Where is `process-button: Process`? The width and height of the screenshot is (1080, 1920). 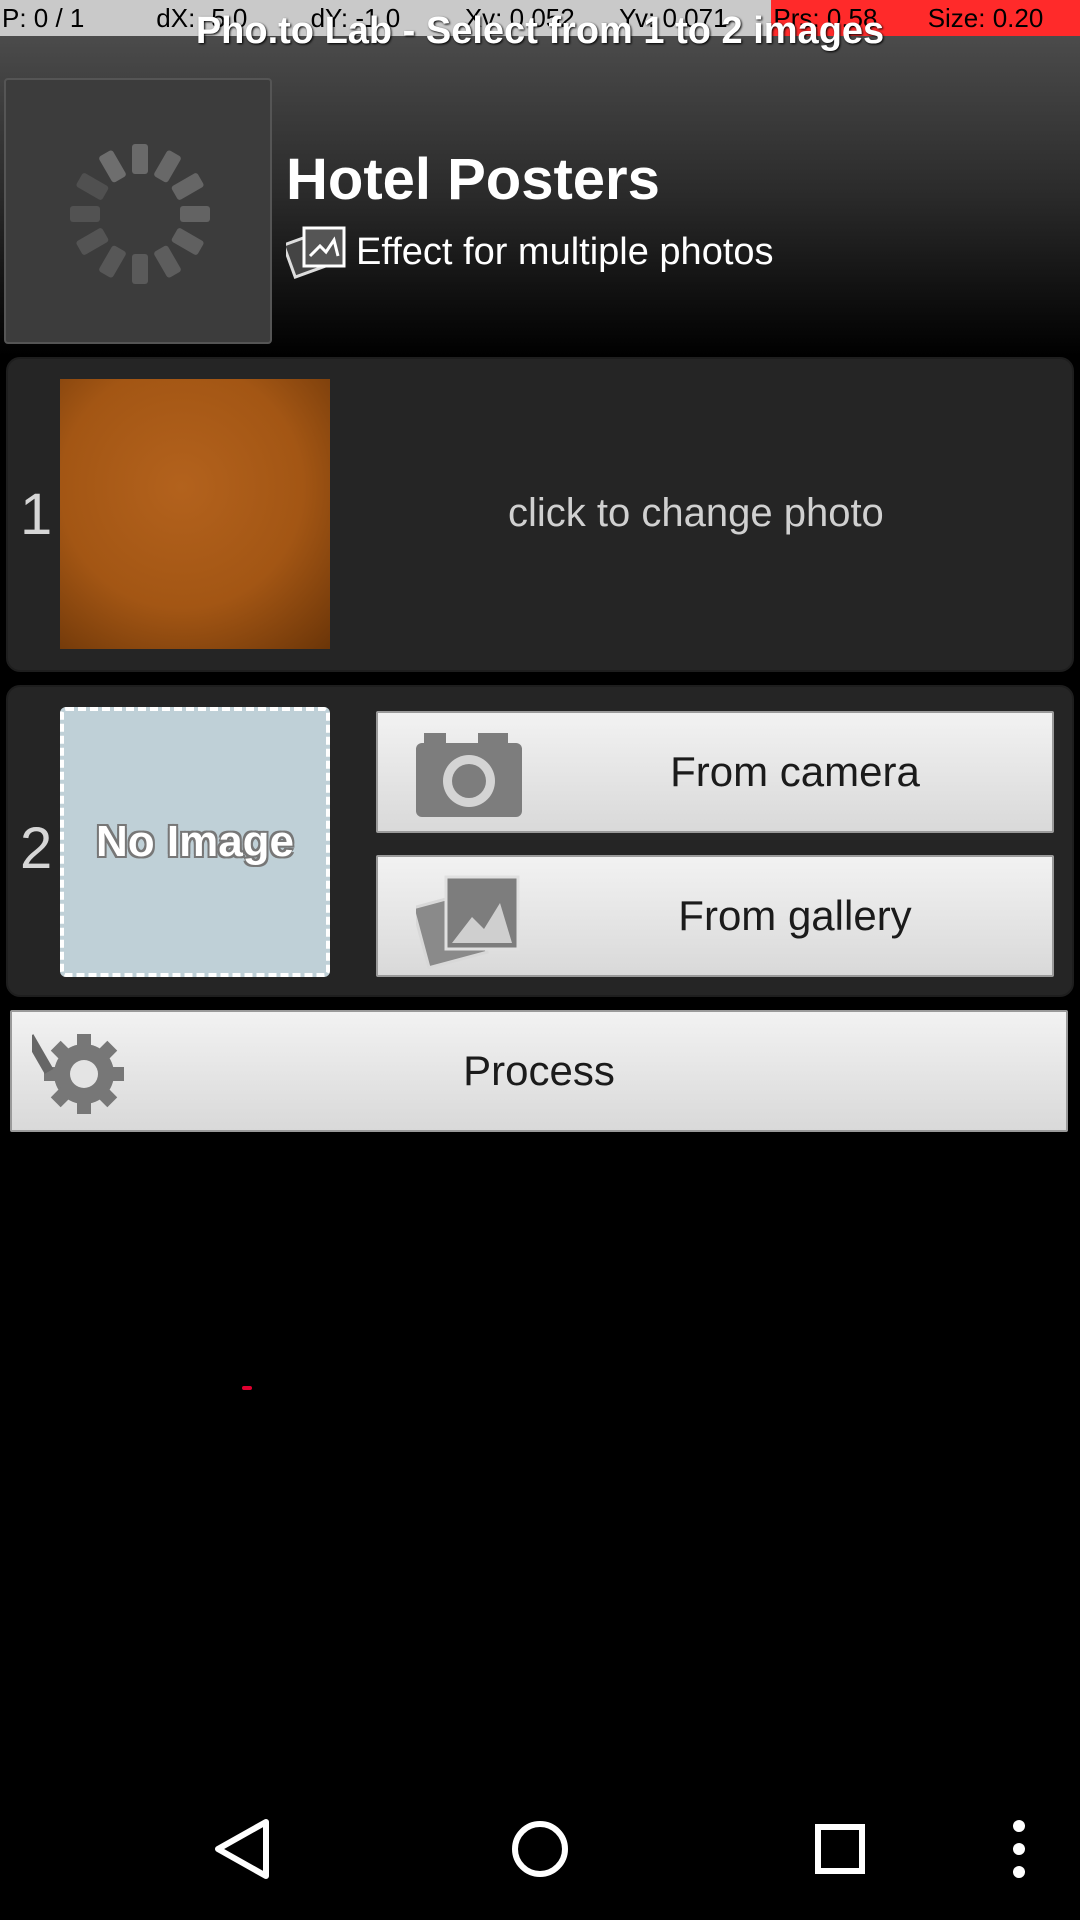 process-button: Process is located at coordinates (539, 1071).